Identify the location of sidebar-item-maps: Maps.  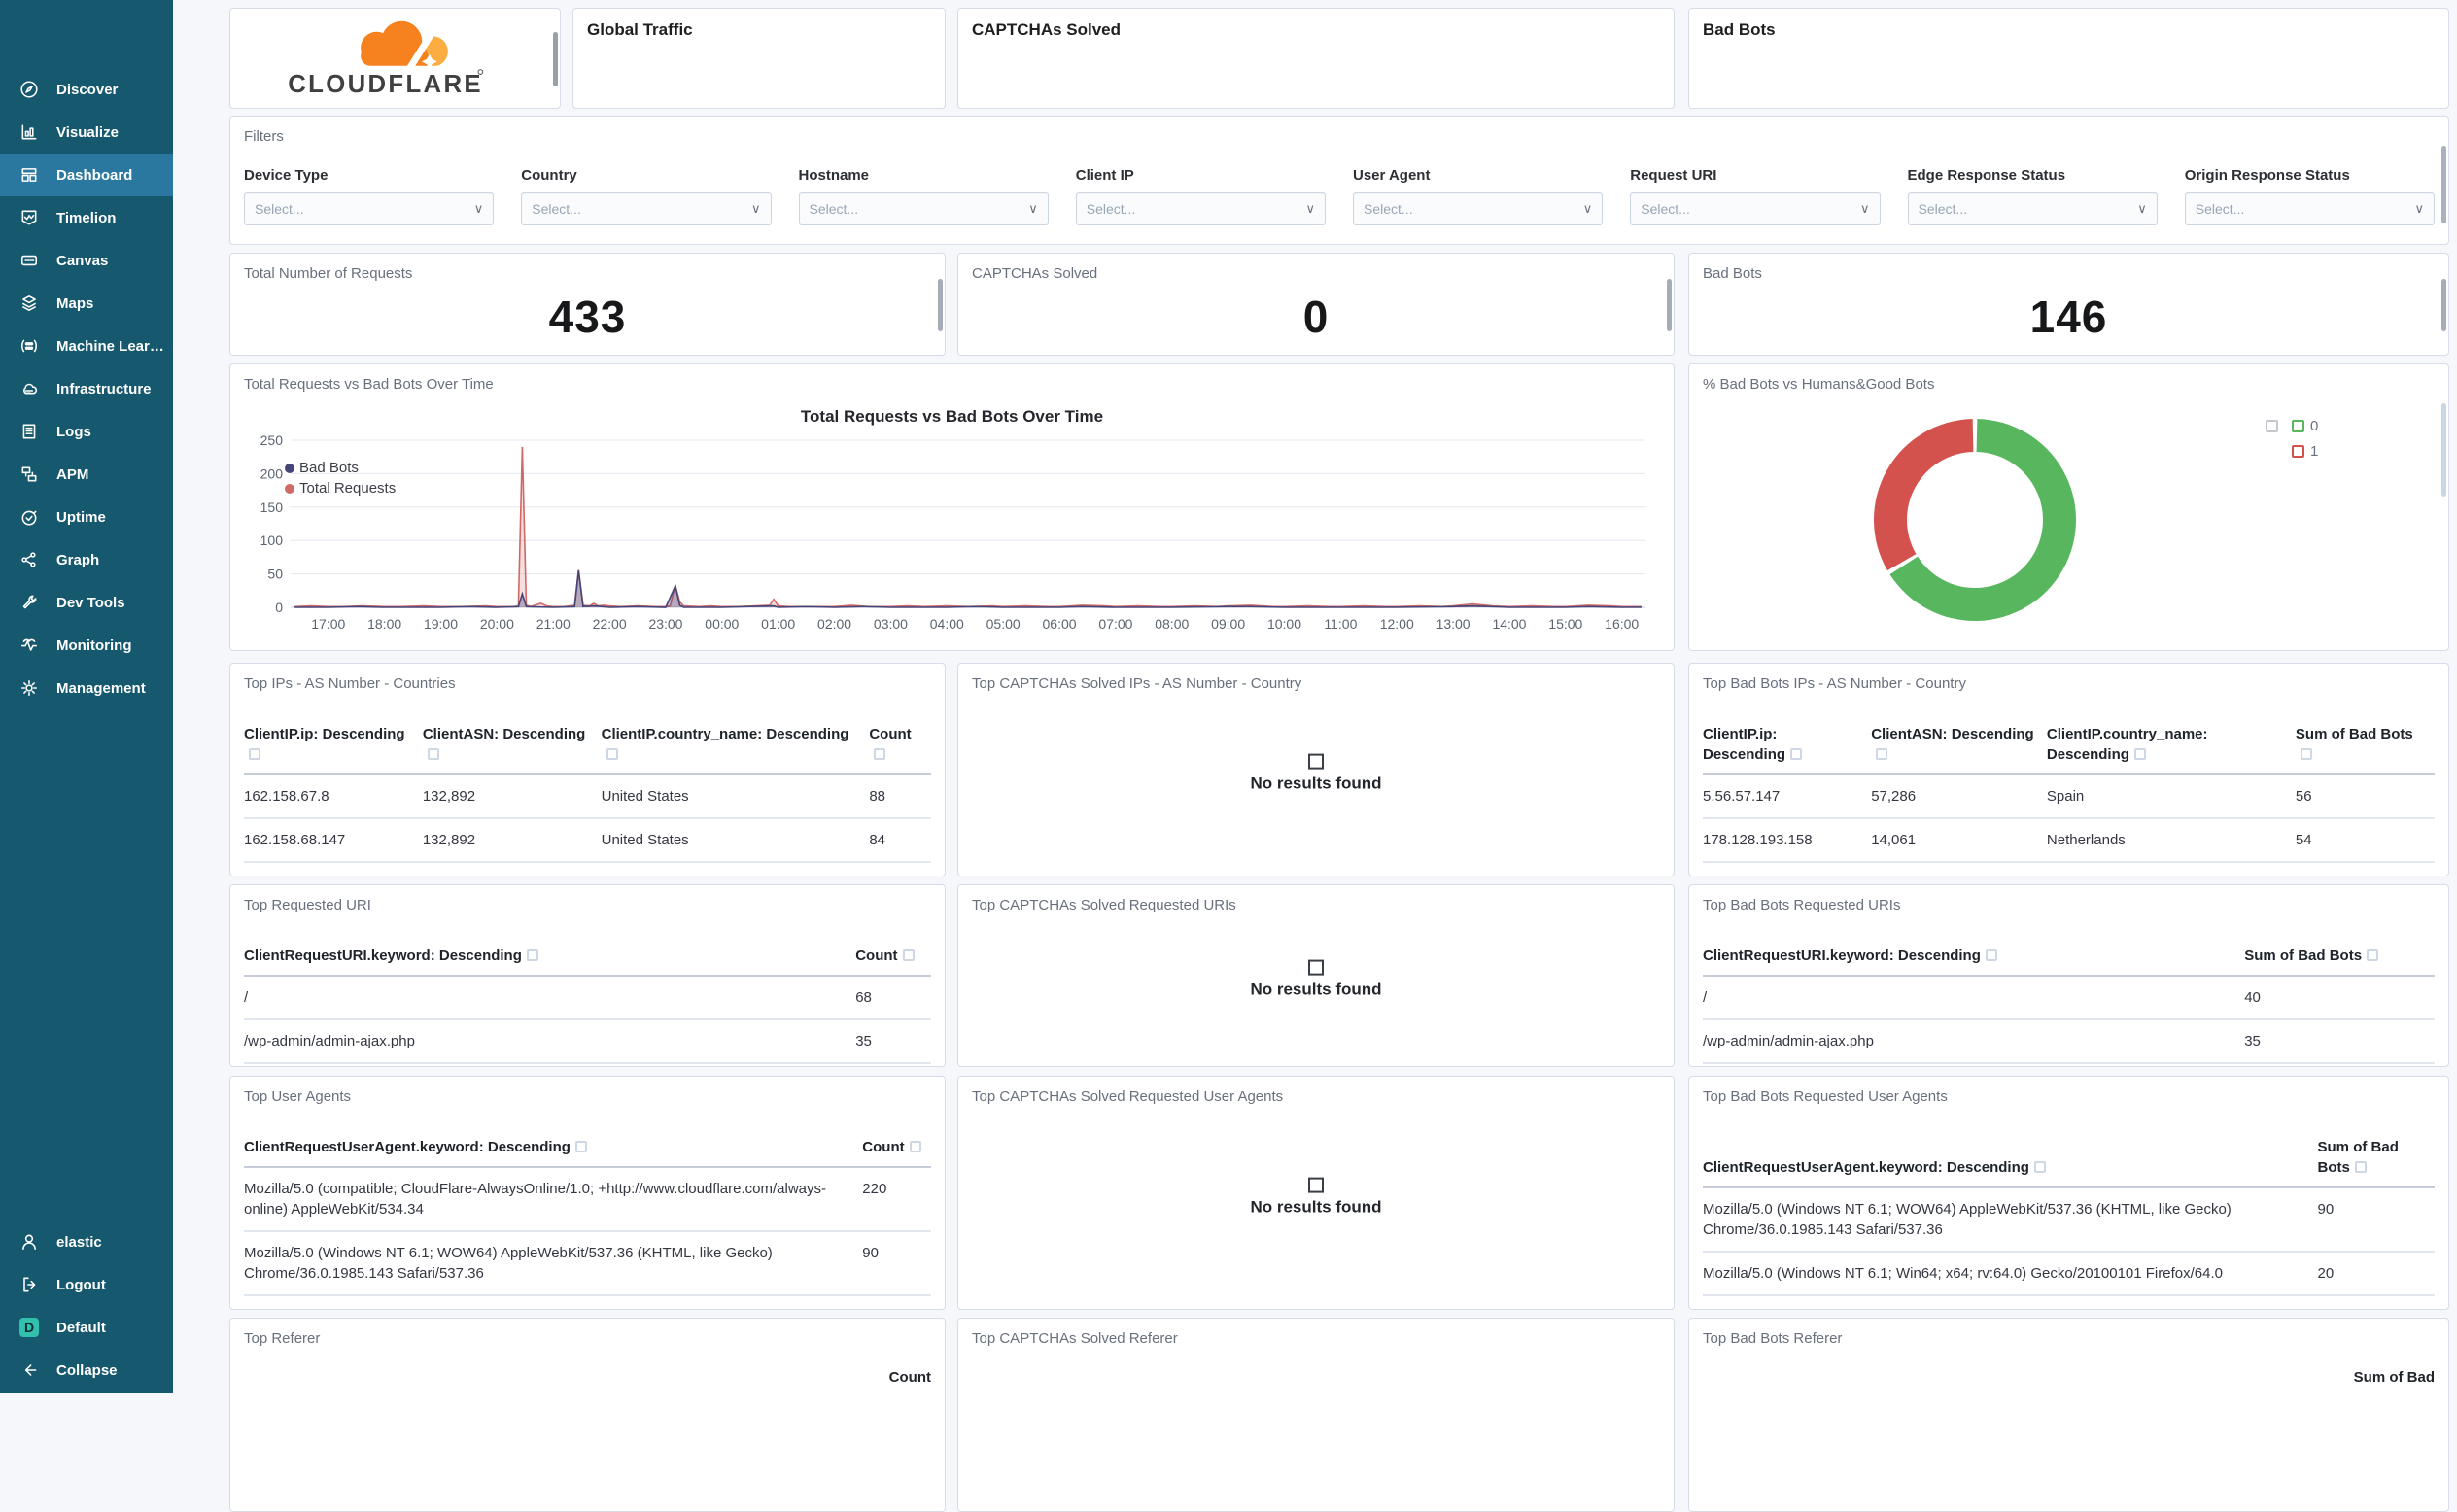
(87, 303).